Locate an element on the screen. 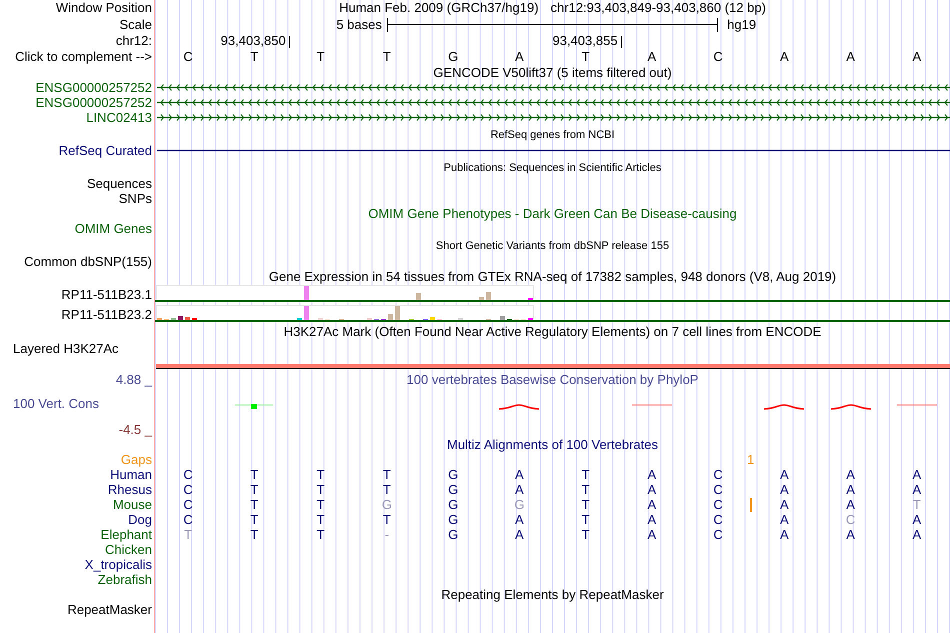 The height and width of the screenshot is (633, 950). track-label: Rhesus is located at coordinates (130, 489).